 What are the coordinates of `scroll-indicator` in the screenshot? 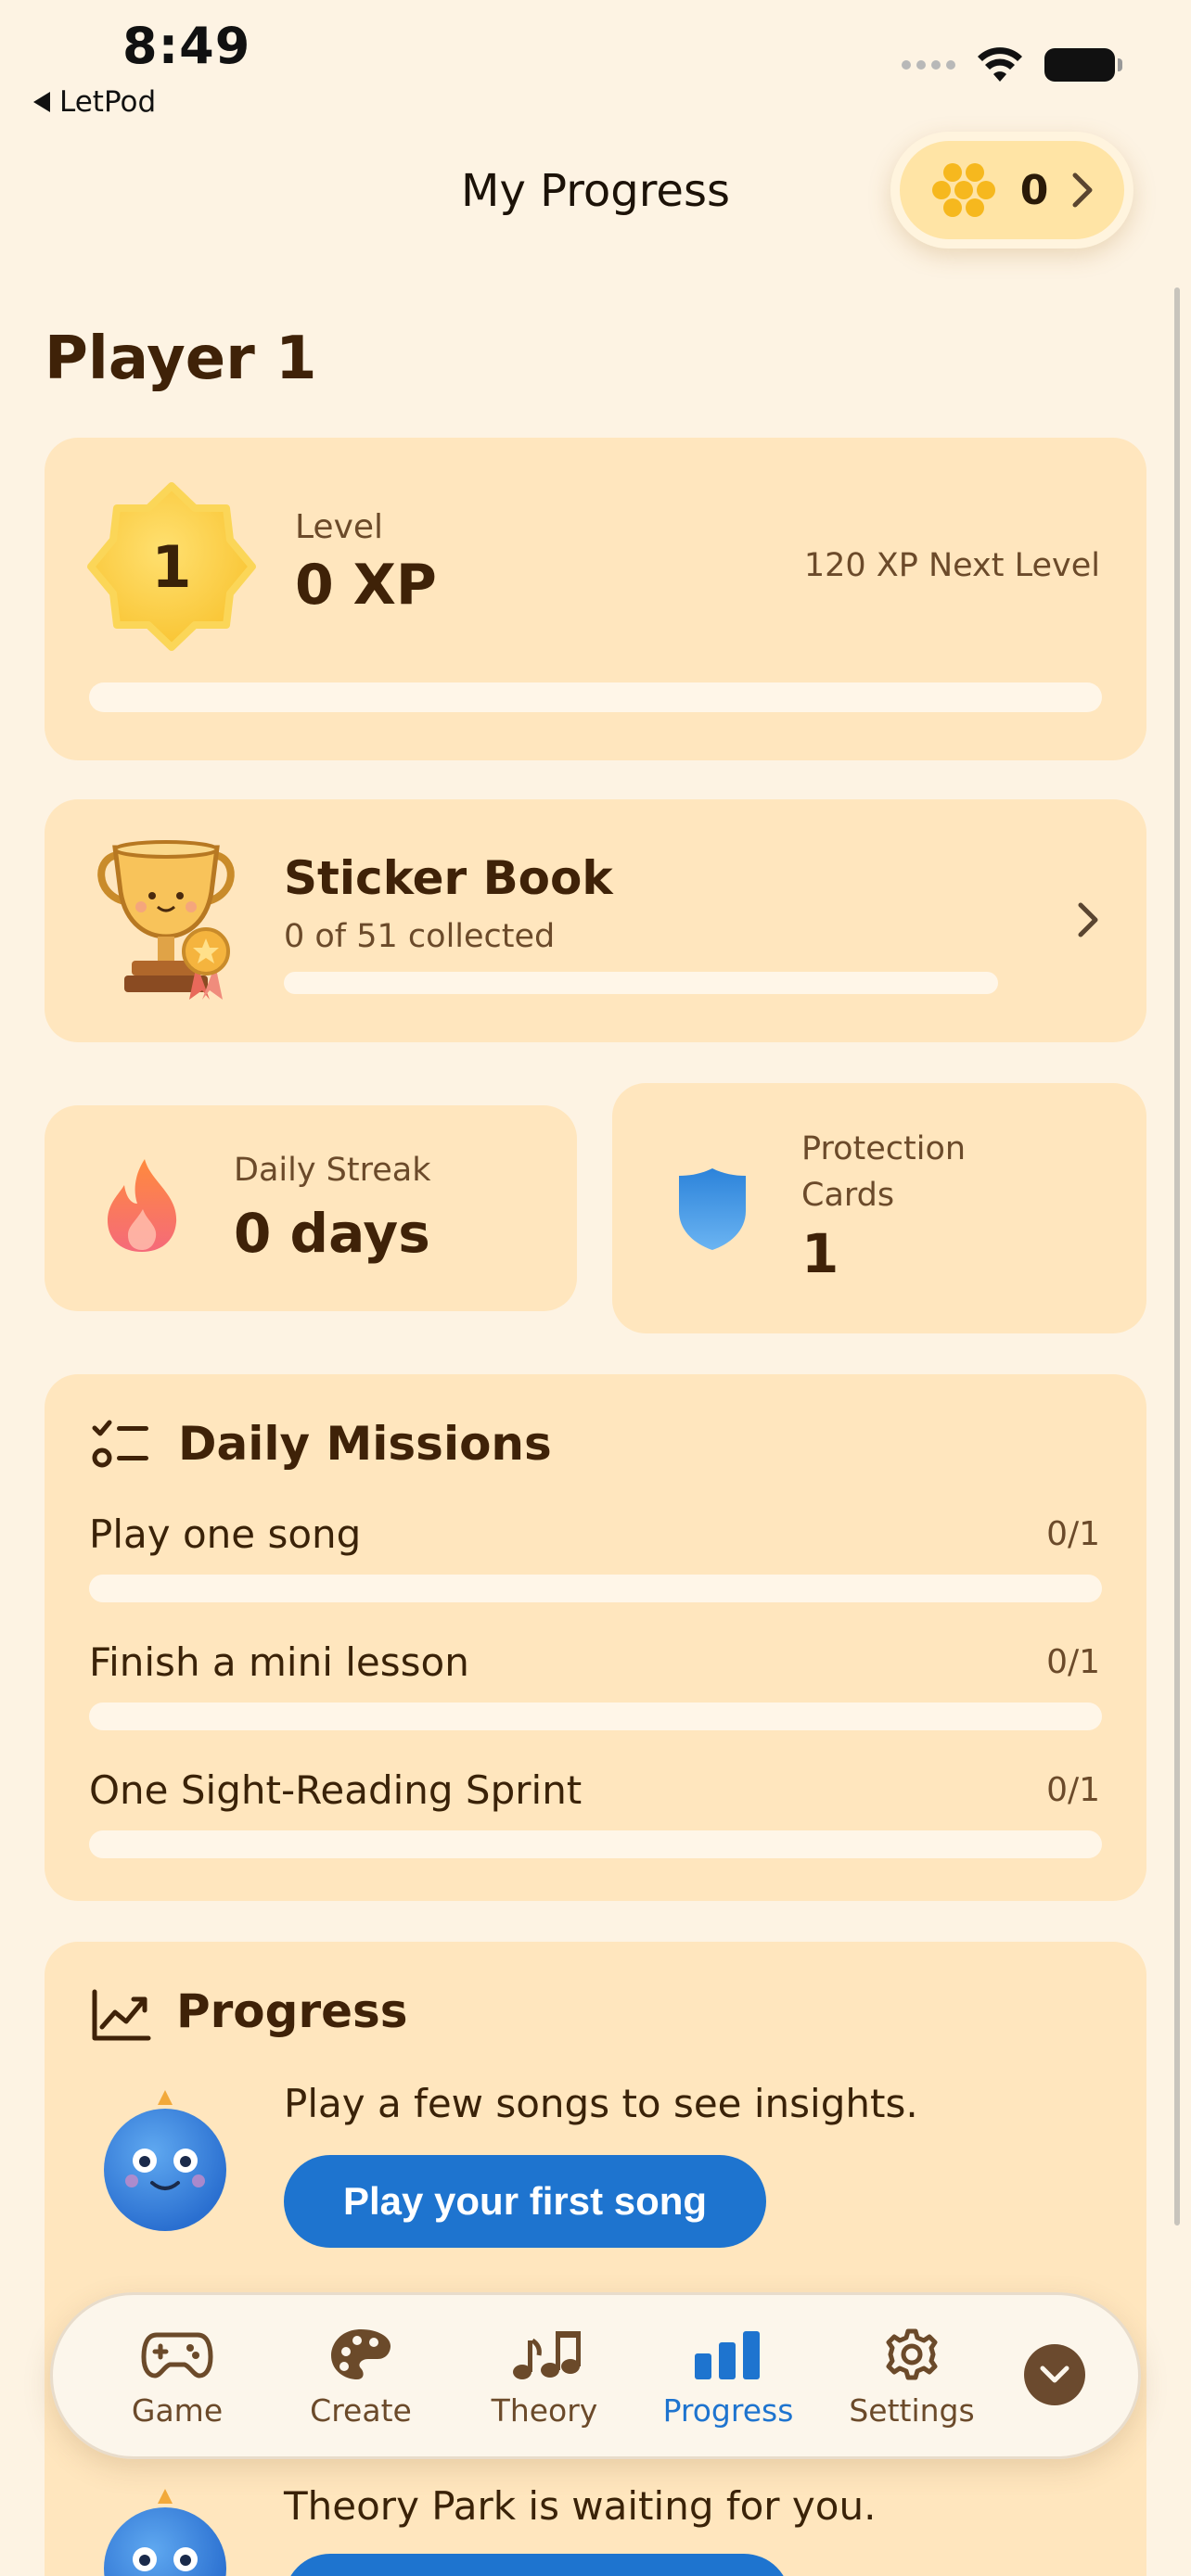 It's located at (1177, 1256).